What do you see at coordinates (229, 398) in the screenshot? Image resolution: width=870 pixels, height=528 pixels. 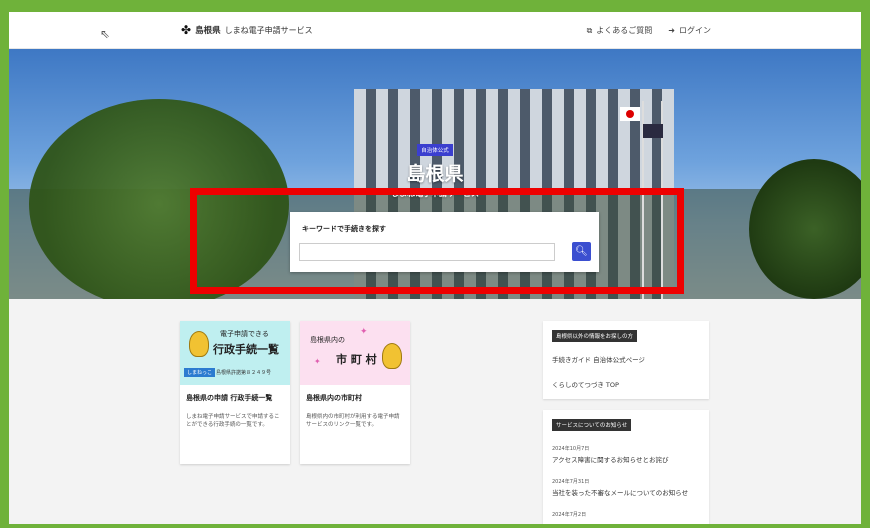 I see `card-title: 島根県の申請 行政手続一覧` at bounding box center [229, 398].